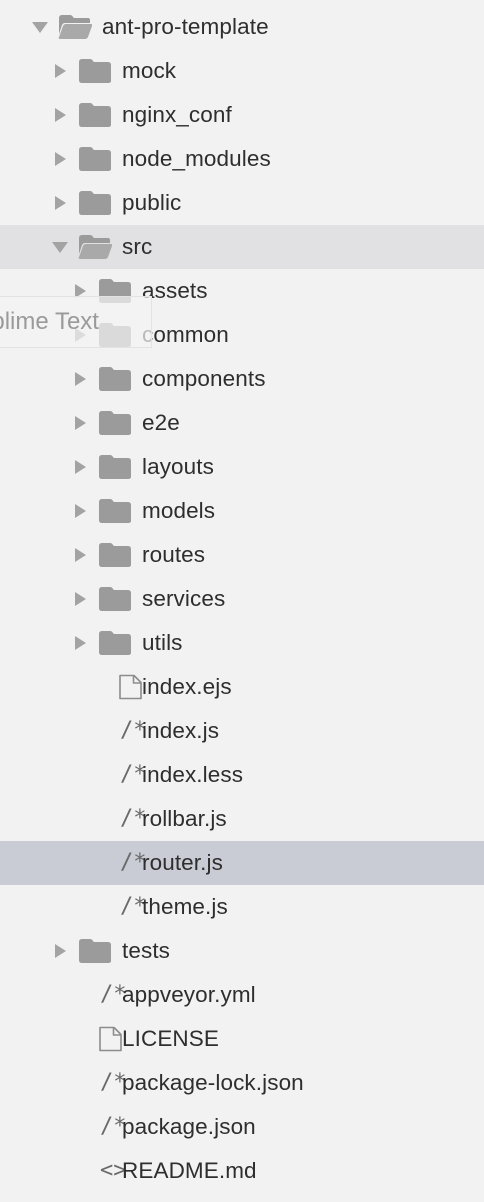 This screenshot has width=484, height=1202. I want to click on folder-label: common, so click(185, 334).